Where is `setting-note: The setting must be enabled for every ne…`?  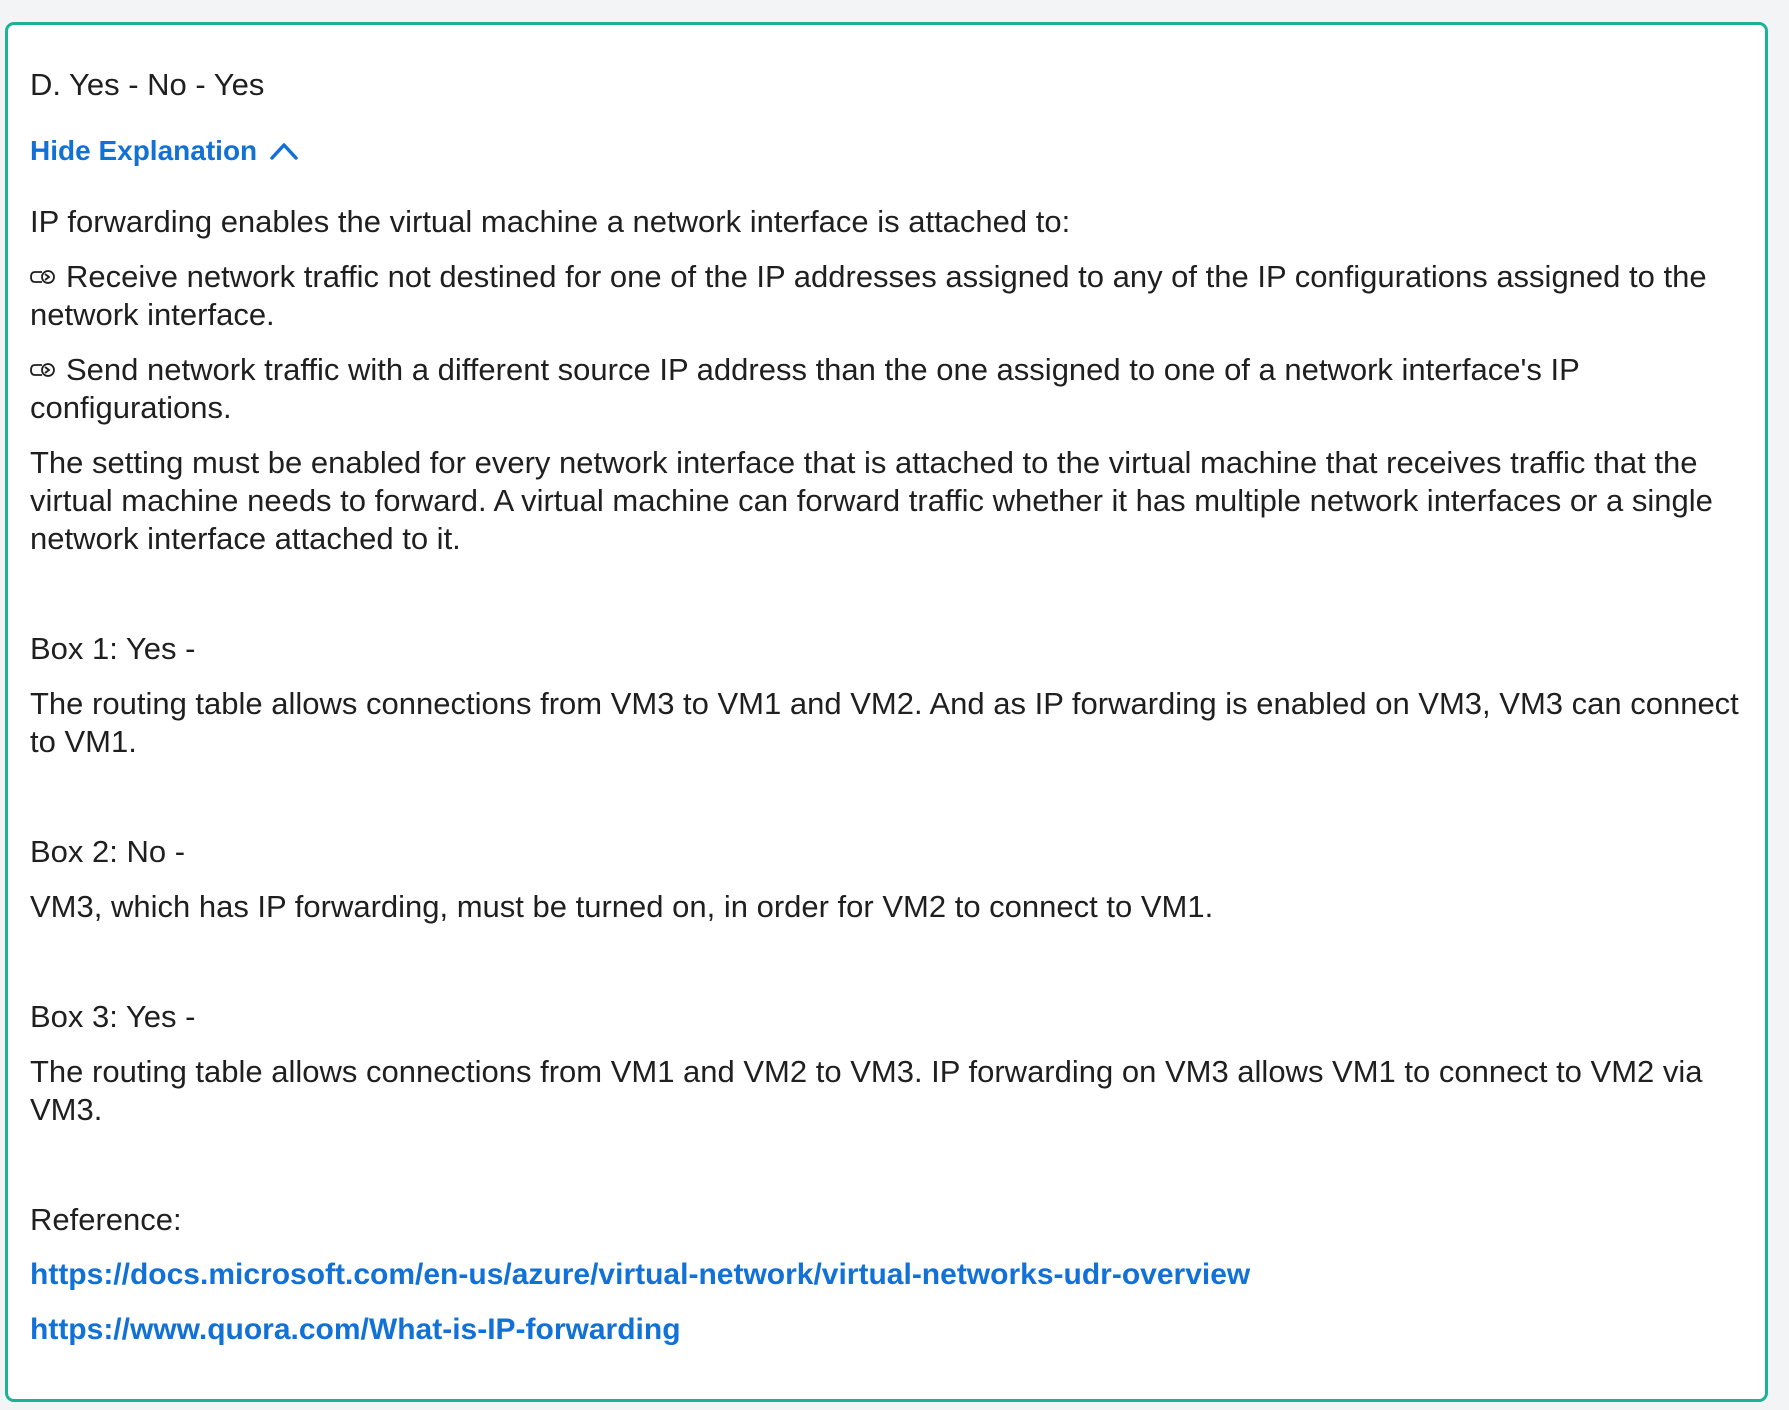 setting-note: The setting must be enabled for every ne… is located at coordinates (871, 500).